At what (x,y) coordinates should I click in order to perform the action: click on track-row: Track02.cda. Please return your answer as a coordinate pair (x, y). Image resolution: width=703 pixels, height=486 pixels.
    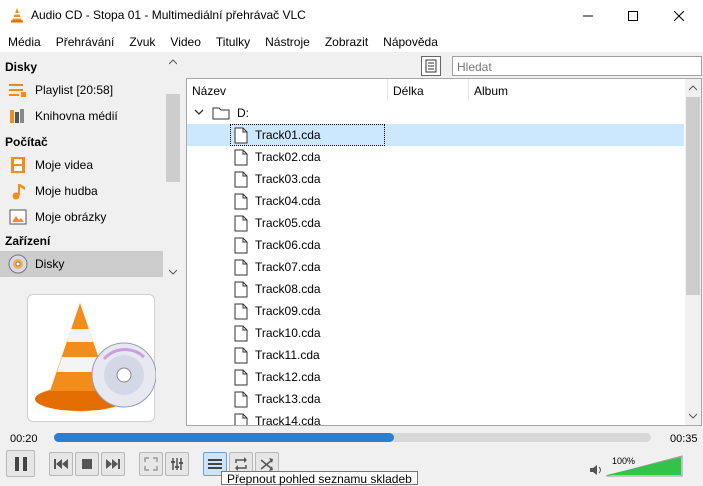
    Looking at the image, I should click on (435, 157).